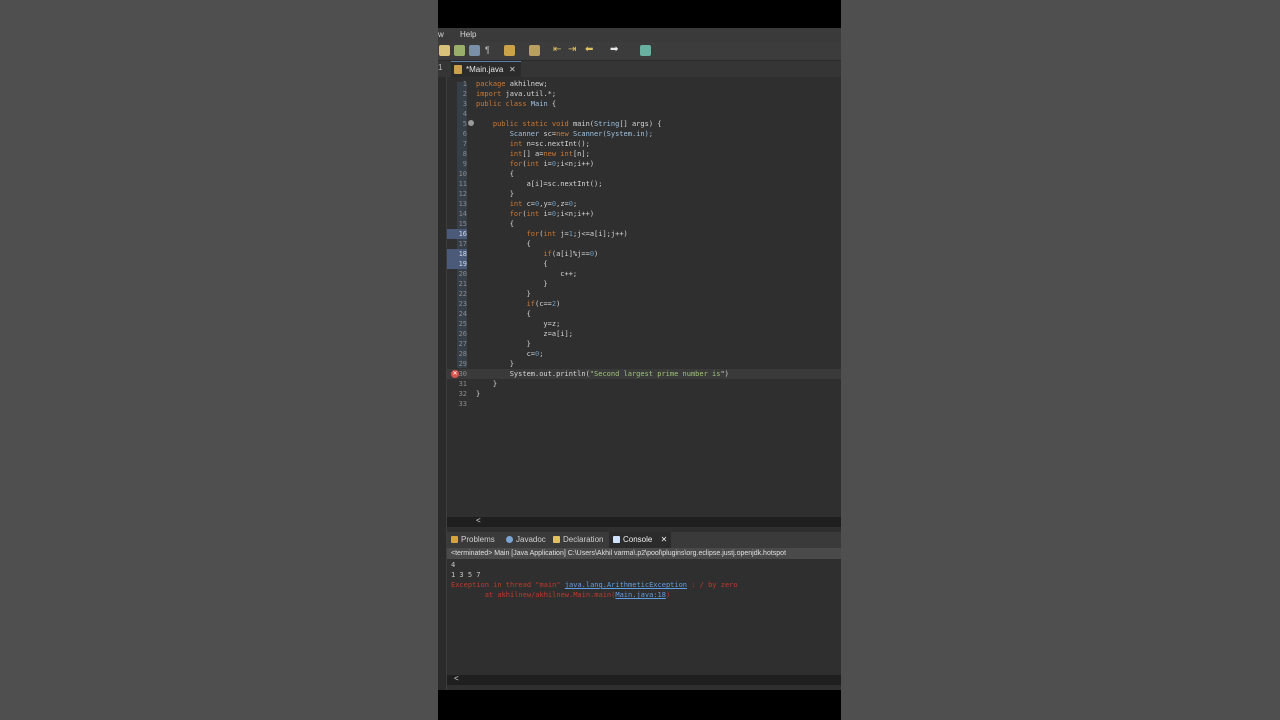  I want to click on line-number: 13, so click(462, 204).